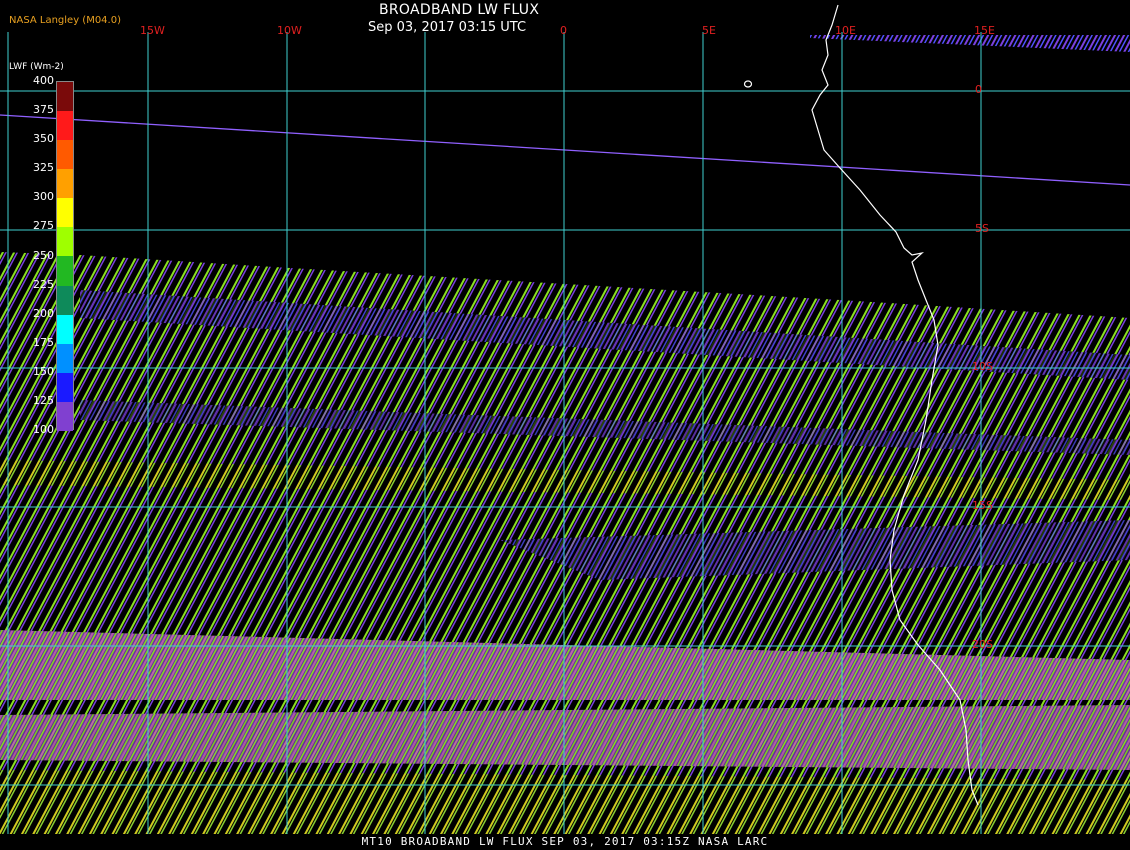 This screenshot has width=1130, height=850. What do you see at coordinates (36, 67) in the screenshot?
I see `legend-title: LWF (Wm-2)` at bounding box center [36, 67].